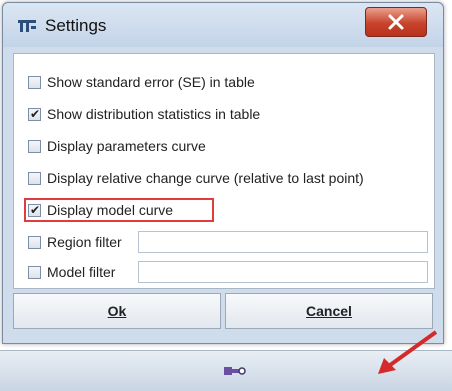  I want to click on model-filter-input, so click(283, 272).